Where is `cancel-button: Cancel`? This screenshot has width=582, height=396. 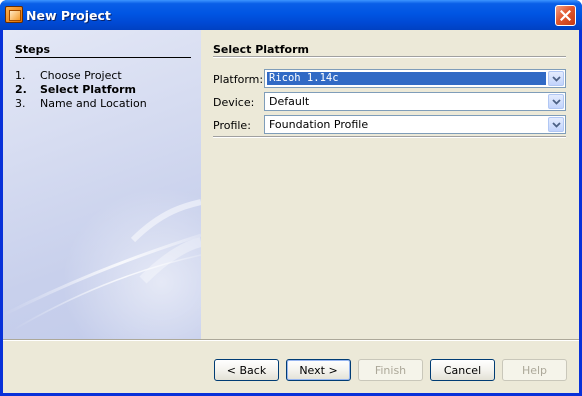
cancel-button: Cancel is located at coordinates (462, 370).